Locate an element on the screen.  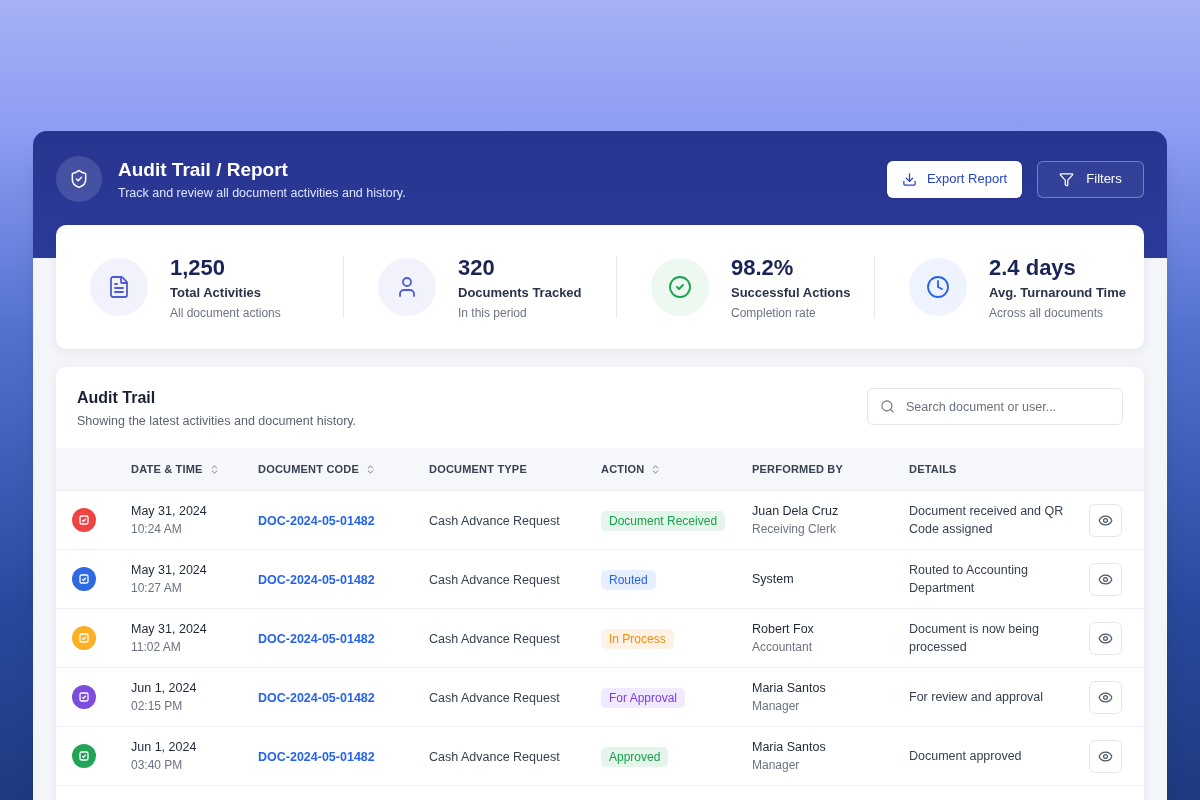
action-tag: Routed is located at coordinates (628, 580).